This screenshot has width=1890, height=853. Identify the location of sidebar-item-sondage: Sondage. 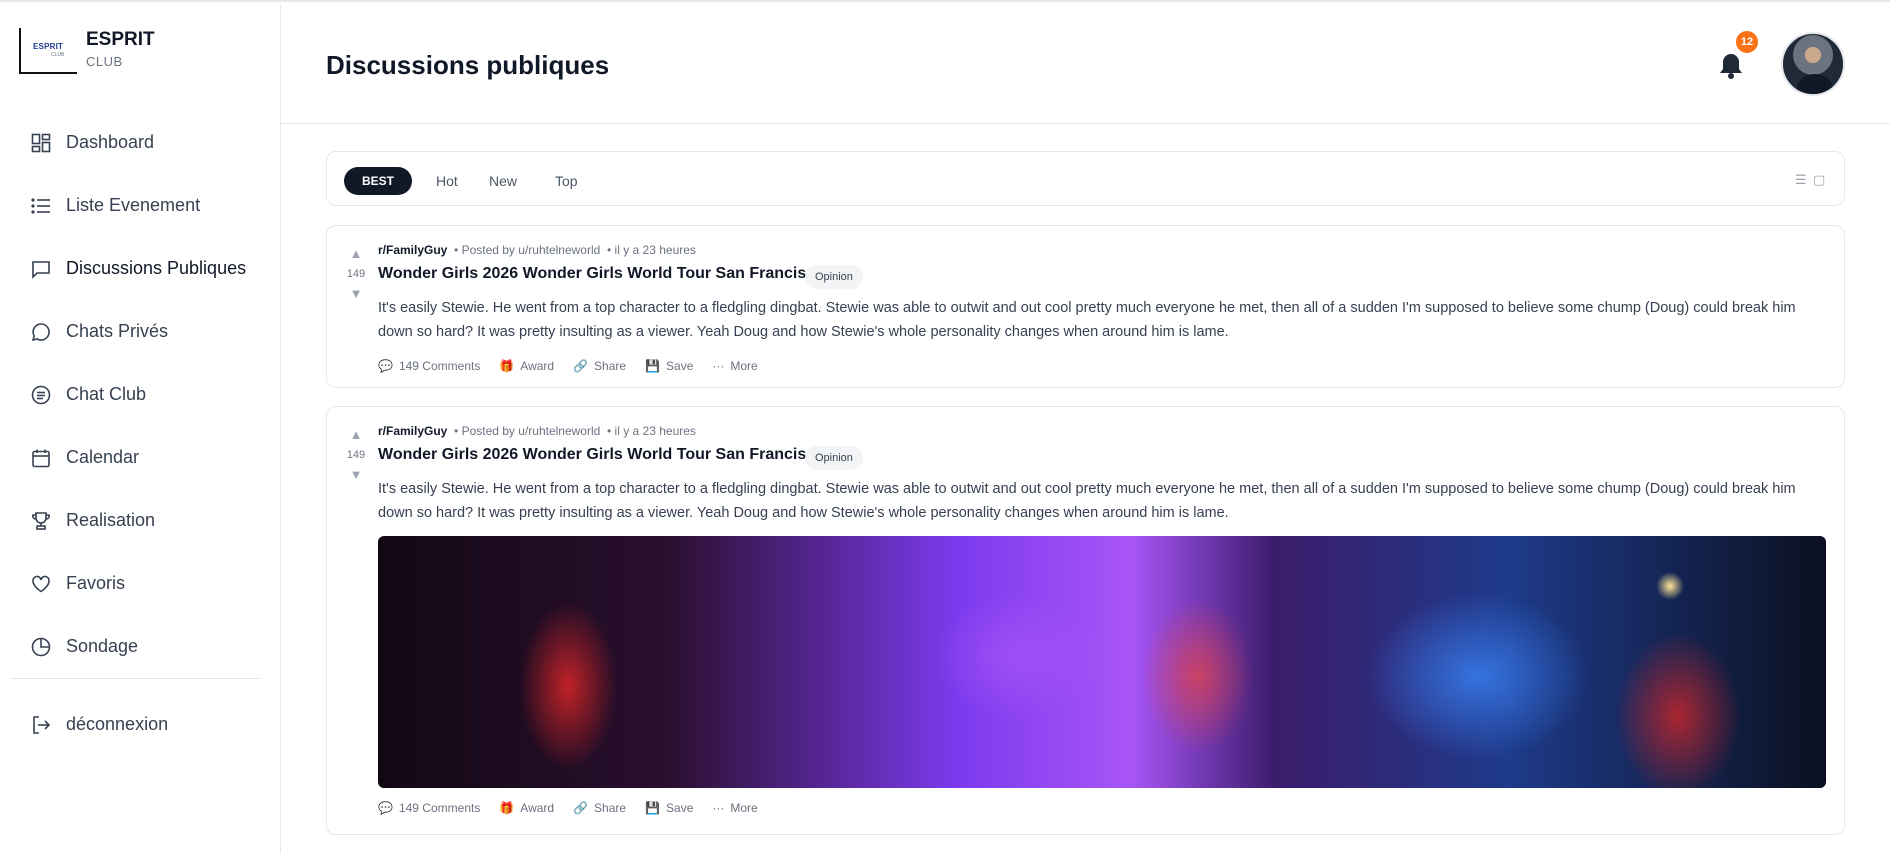
(140, 646).